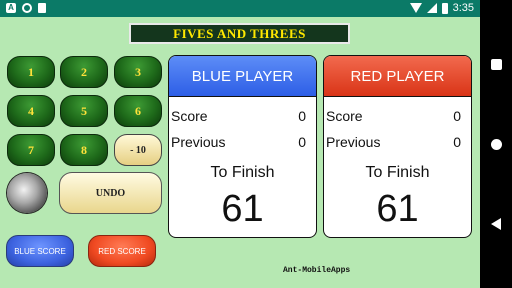 Image resolution: width=512 pixels, height=288 pixels. What do you see at coordinates (353, 142) in the screenshot?
I see `red-previous-label: Previous` at bounding box center [353, 142].